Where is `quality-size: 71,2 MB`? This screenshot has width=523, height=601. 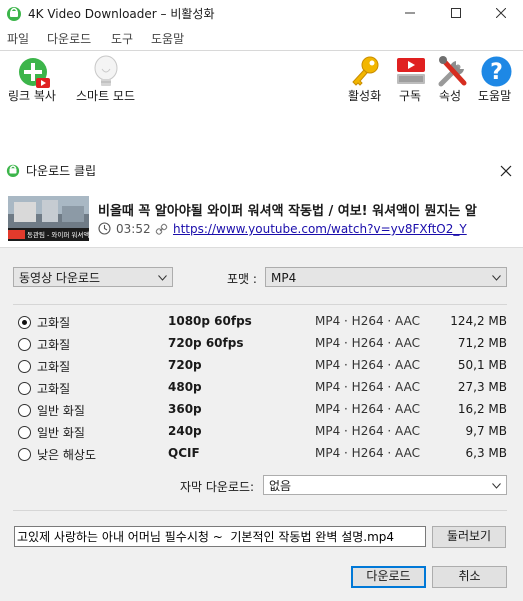
quality-size: 71,2 MB is located at coordinates (482, 343).